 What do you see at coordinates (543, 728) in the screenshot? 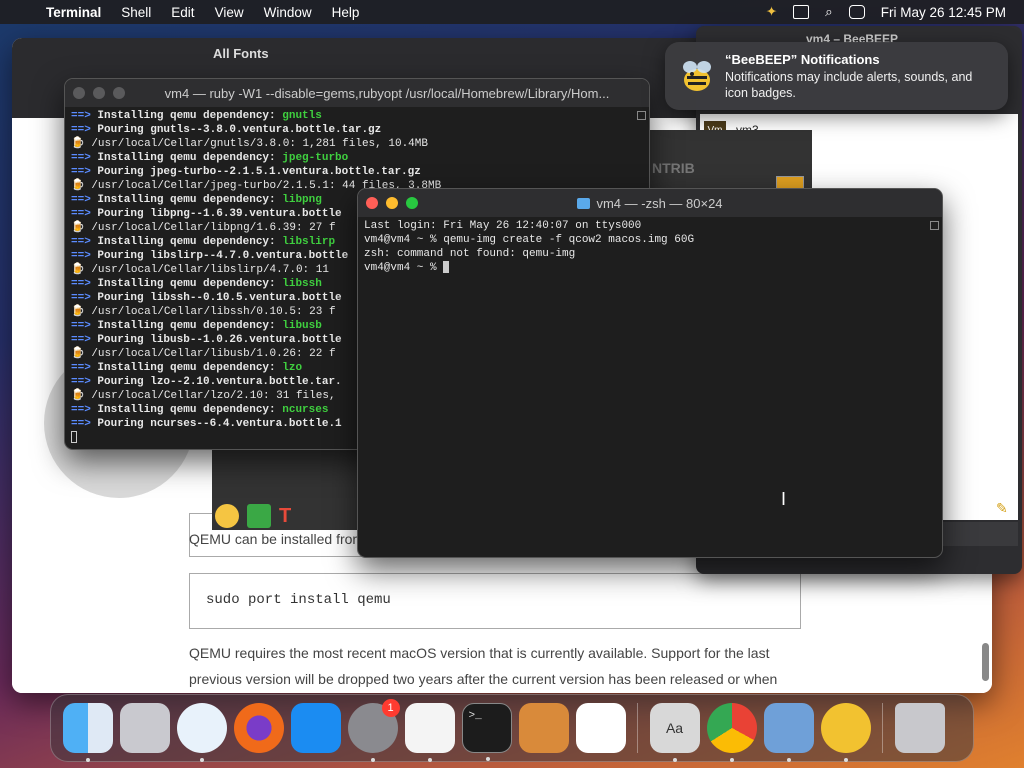
I see `garageband-icon` at bounding box center [543, 728].